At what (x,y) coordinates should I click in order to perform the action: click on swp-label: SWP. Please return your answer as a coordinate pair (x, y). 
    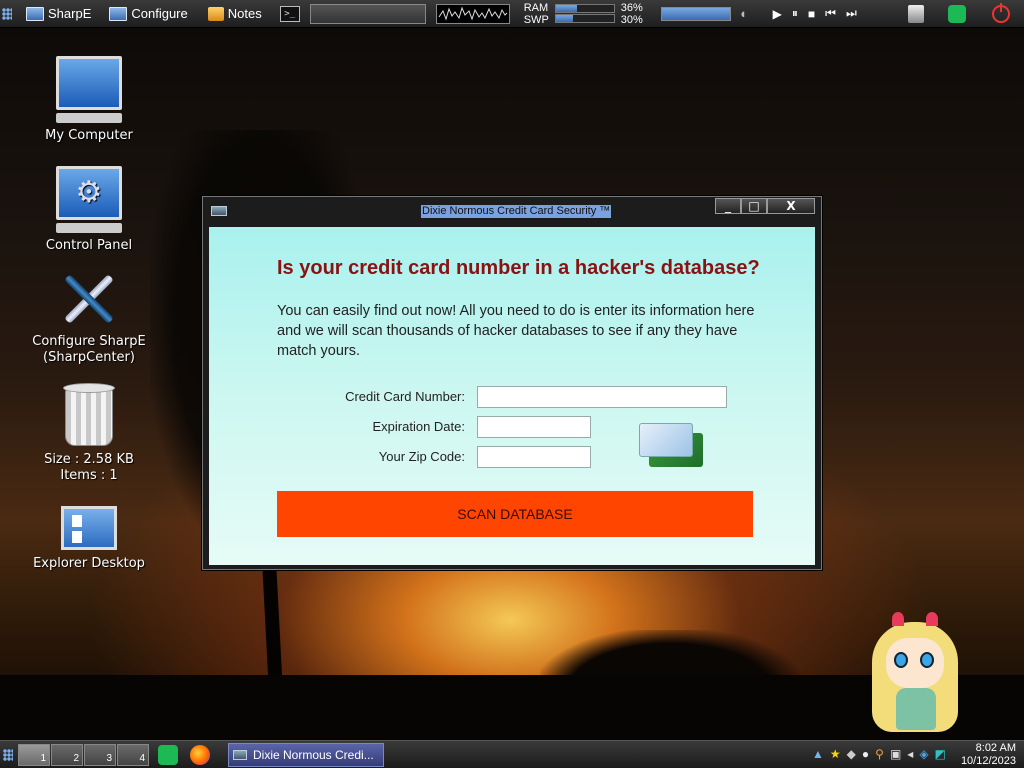
    Looking at the image, I should click on (536, 19).